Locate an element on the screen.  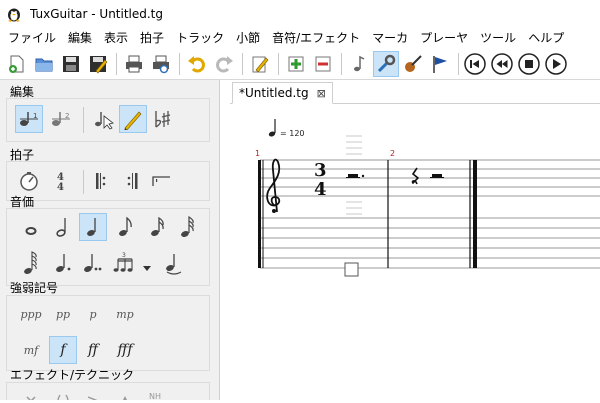
menu-note-effects: 音符/エフェクト is located at coordinates (316, 38).